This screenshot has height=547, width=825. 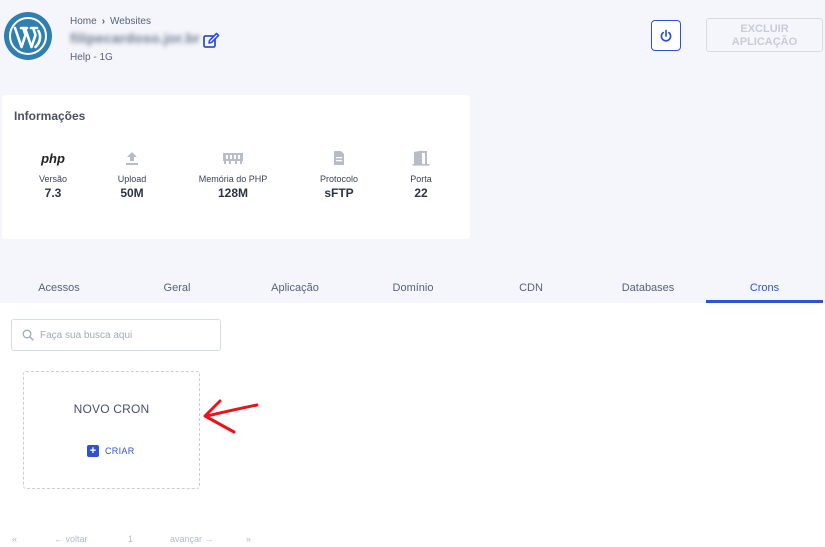 I want to click on pagination-page: 1, so click(x=130, y=539).